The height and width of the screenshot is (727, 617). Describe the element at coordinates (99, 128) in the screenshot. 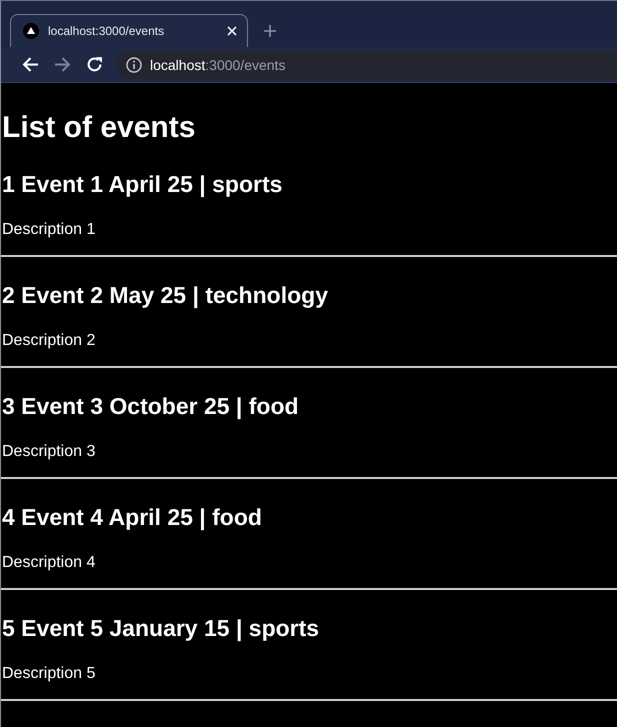

I see `page-title: List of events` at that location.